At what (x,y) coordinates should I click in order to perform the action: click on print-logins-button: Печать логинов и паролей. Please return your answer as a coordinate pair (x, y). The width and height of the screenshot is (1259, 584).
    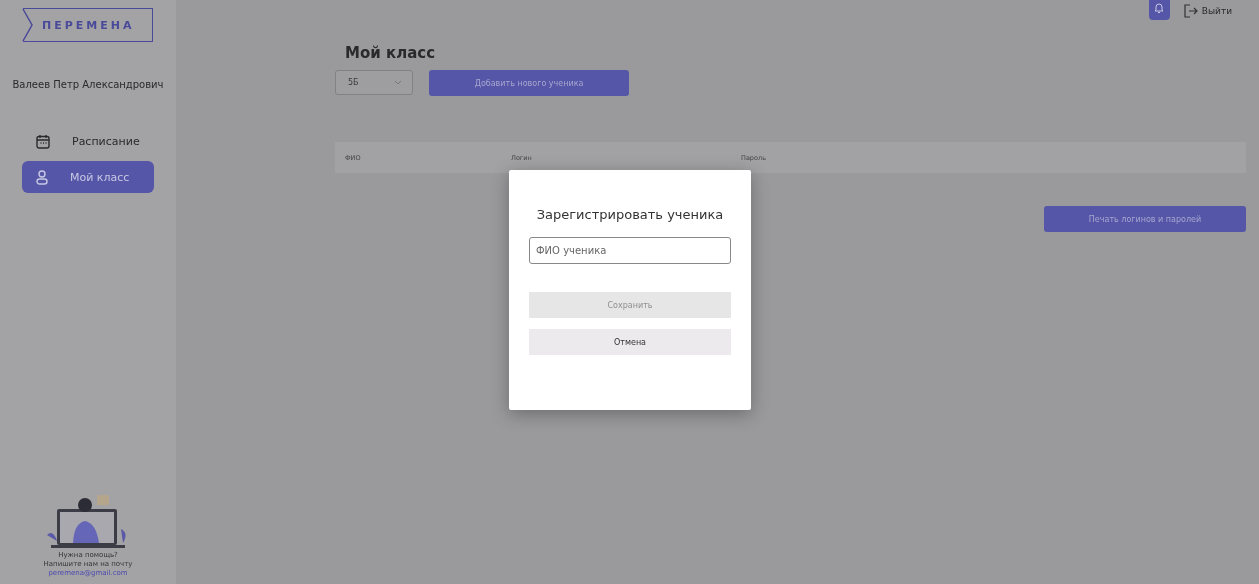
    Looking at the image, I should click on (1145, 219).